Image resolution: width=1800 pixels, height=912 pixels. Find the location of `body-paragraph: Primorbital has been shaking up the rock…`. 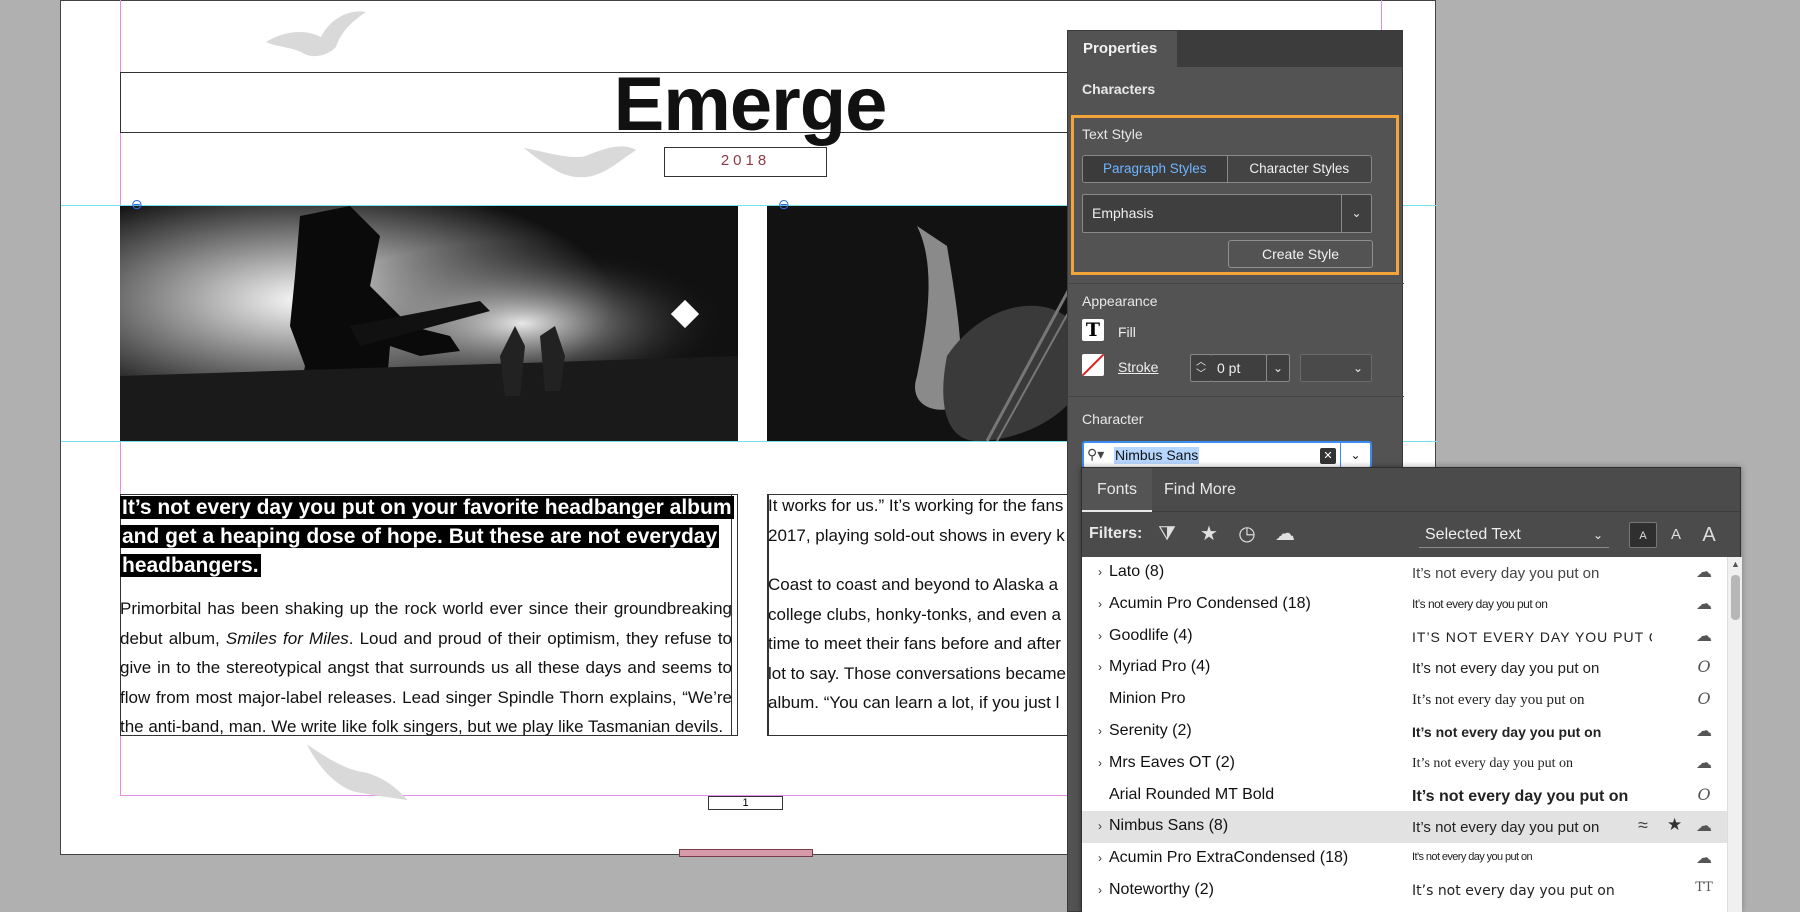

body-paragraph: Primorbital has been shaking up the rock… is located at coordinates (426, 668).